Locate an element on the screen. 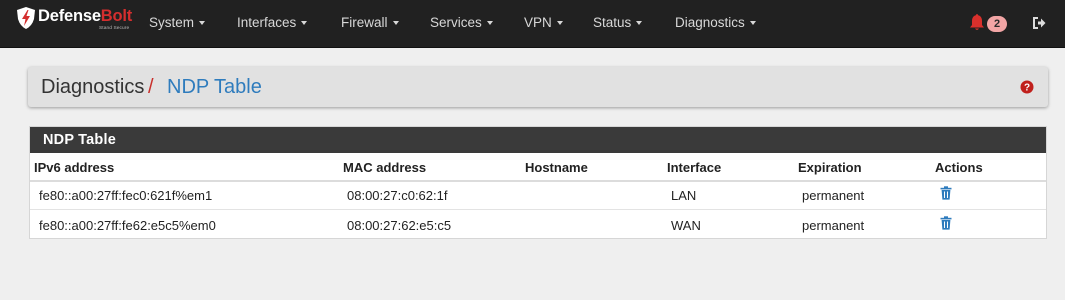 The height and width of the screenshot is (300, 1065). cell-mac: 08:00:27:62:e5:c5 is located at coordinates (399, 225).